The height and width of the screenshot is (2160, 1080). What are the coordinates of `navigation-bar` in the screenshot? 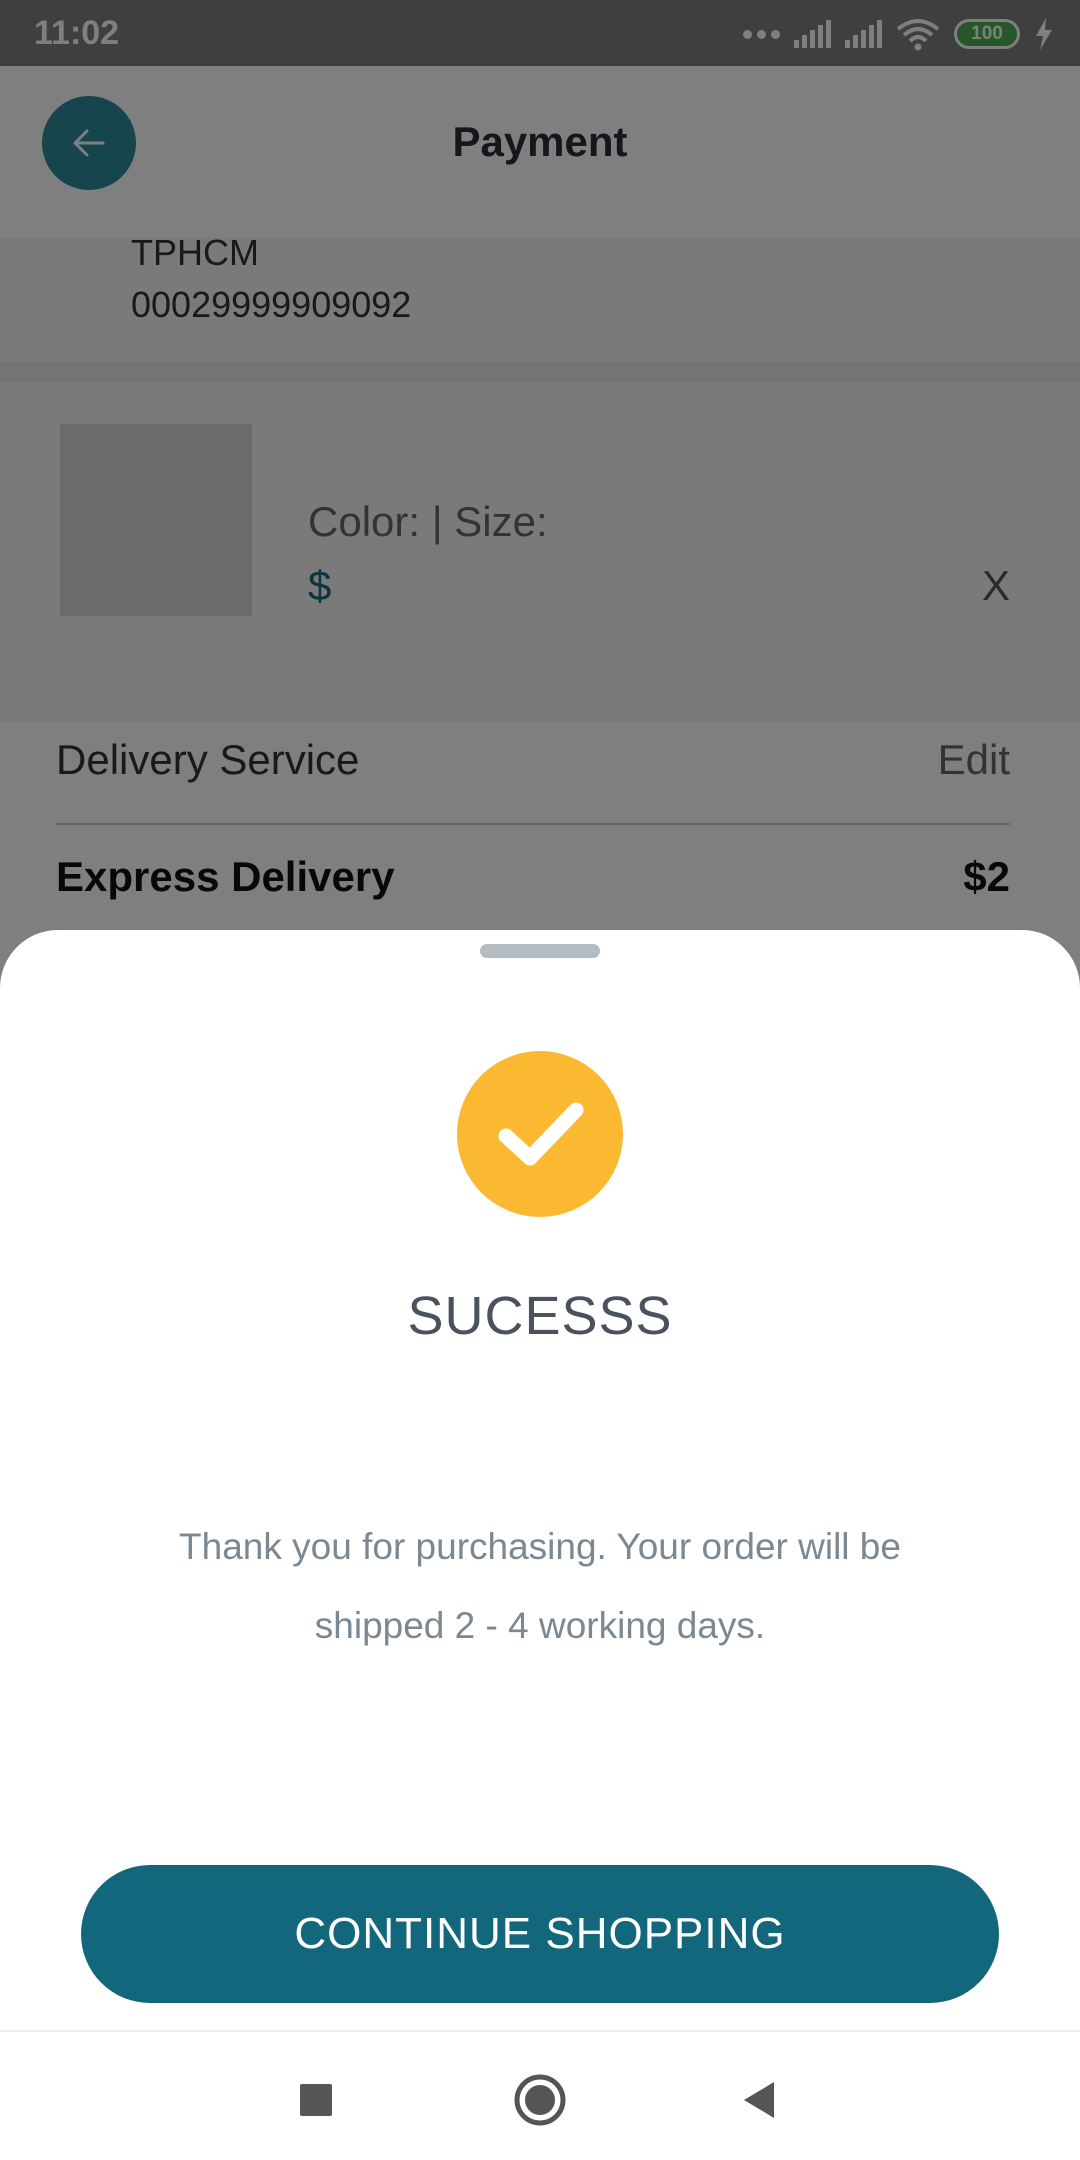 It's located at (540, 2096).